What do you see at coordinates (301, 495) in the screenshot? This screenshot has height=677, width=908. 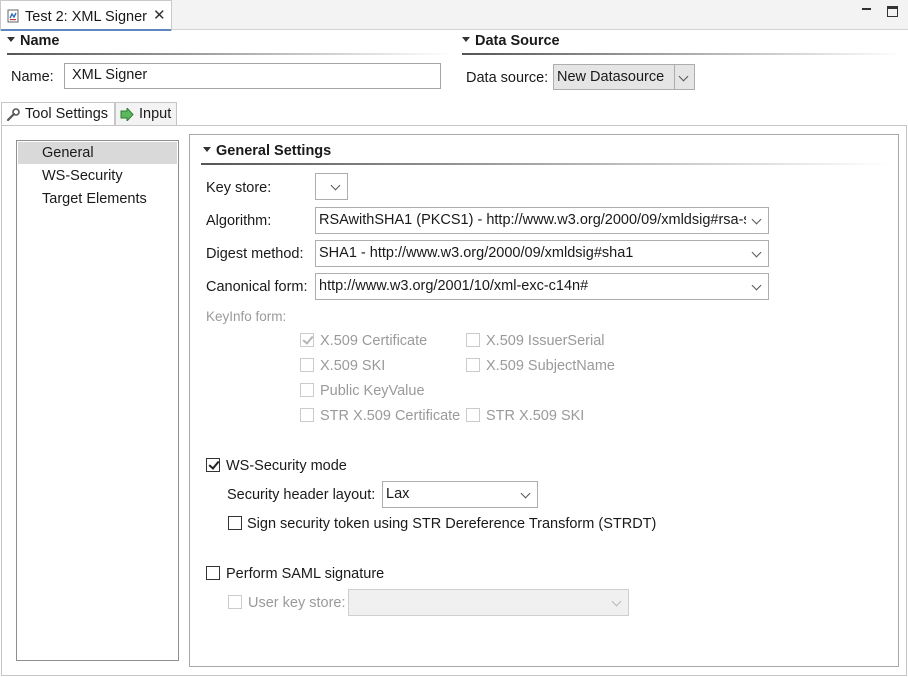 I see `security-header-layout-label: Security header layout:` at bounding box center [301, 495].